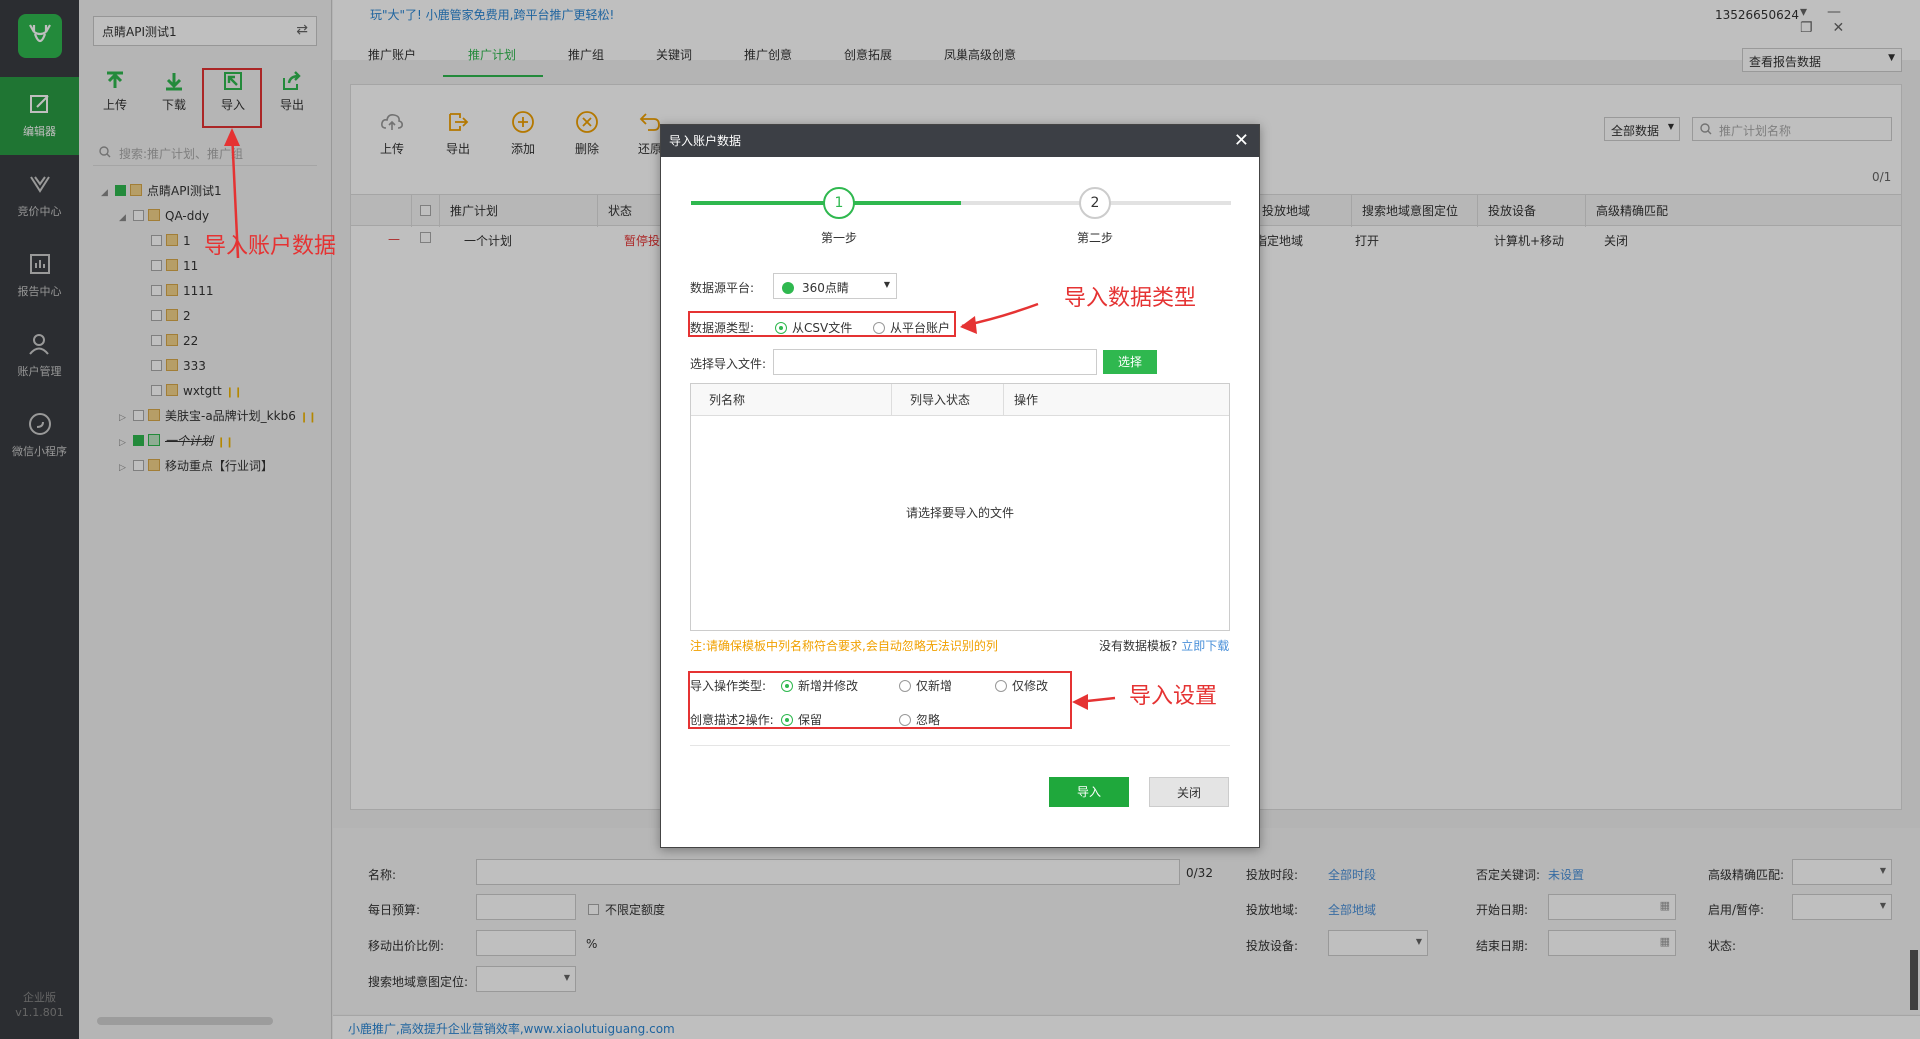 The width and height of the screenshot is (1920, 1039). I want to click on annotation-import-type: 导入数据类型, so click(1130, 298).